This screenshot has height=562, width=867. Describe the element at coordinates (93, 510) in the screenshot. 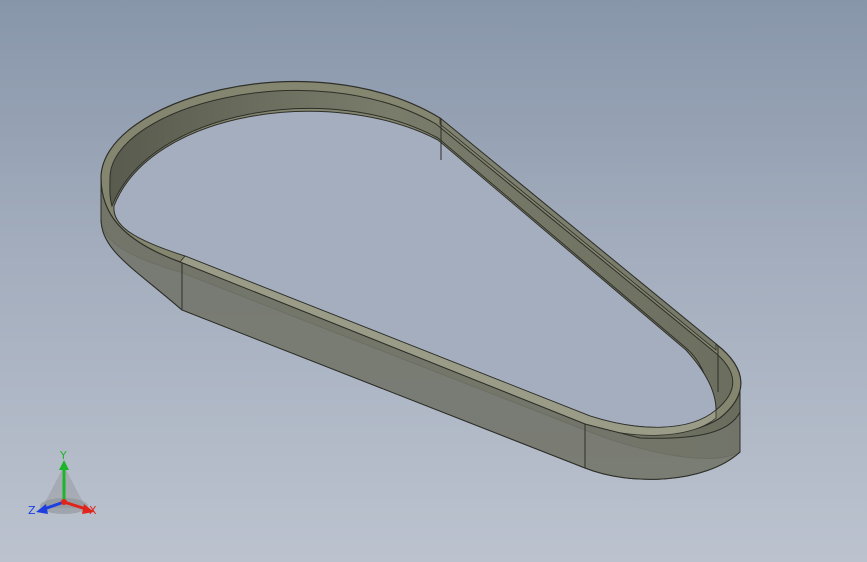

I see `triad-x-label: X` at that location.